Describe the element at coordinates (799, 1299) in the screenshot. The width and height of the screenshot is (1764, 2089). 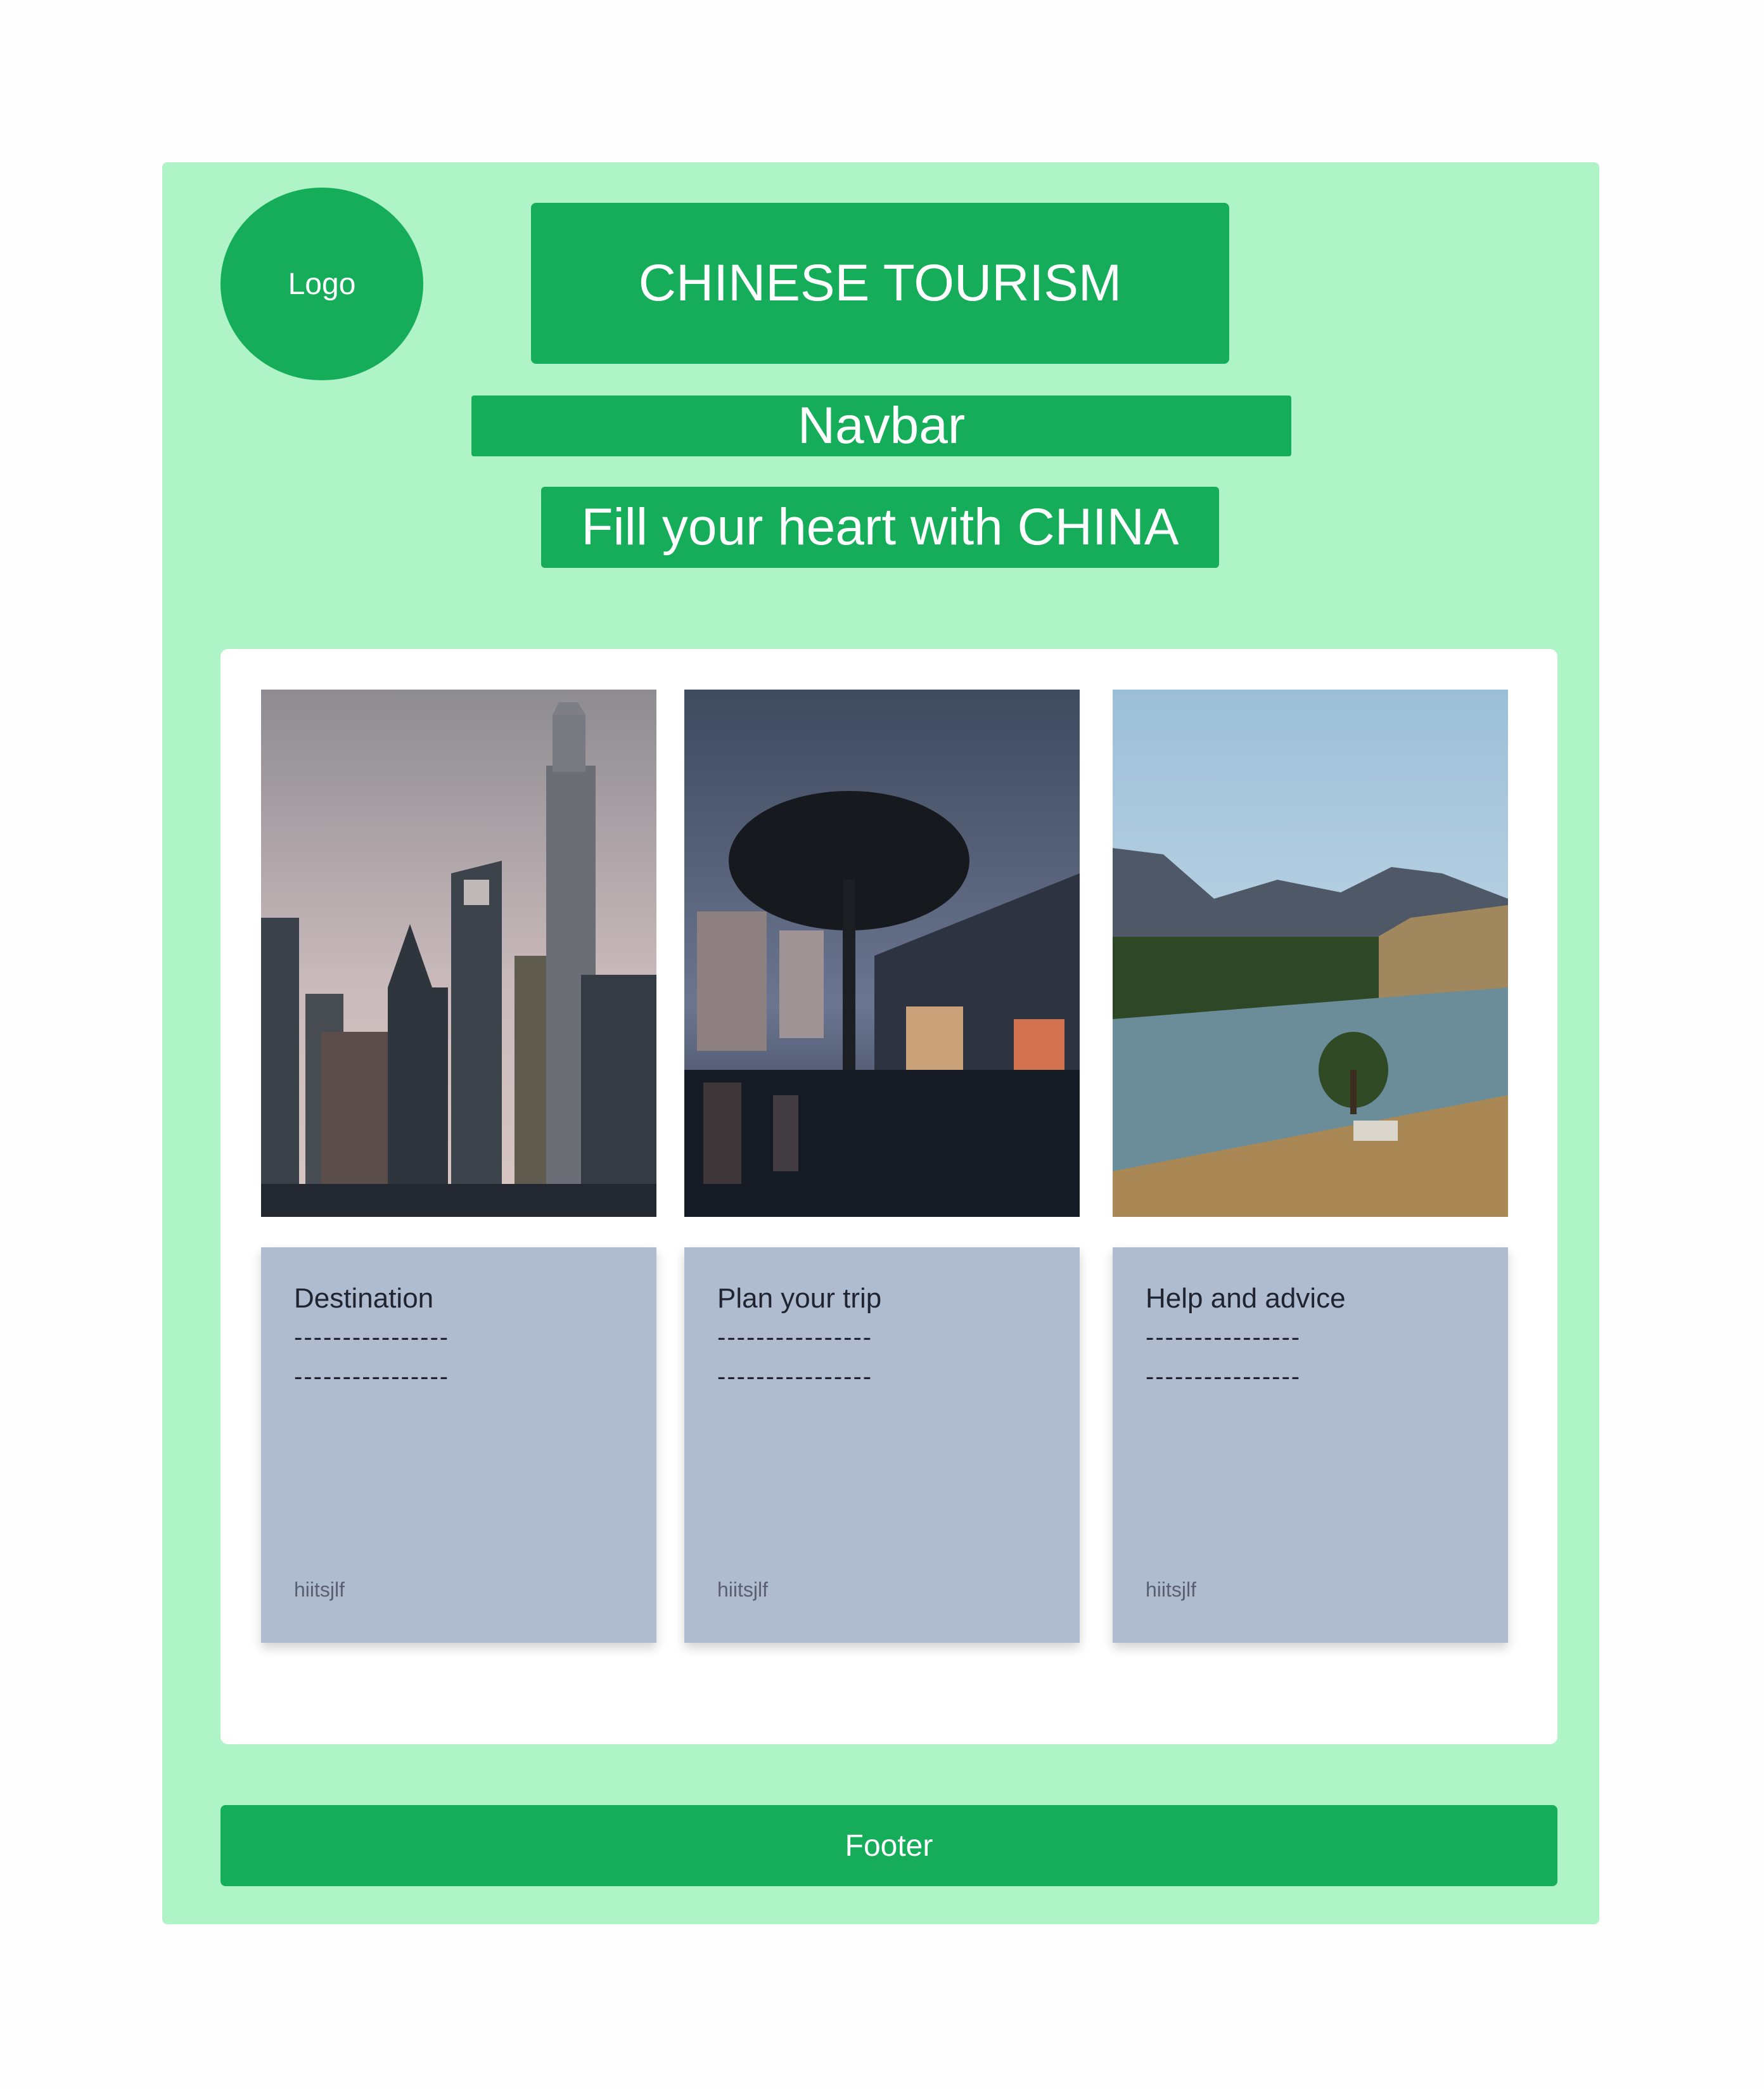
I see `card-title: Plan your trip` at that location.